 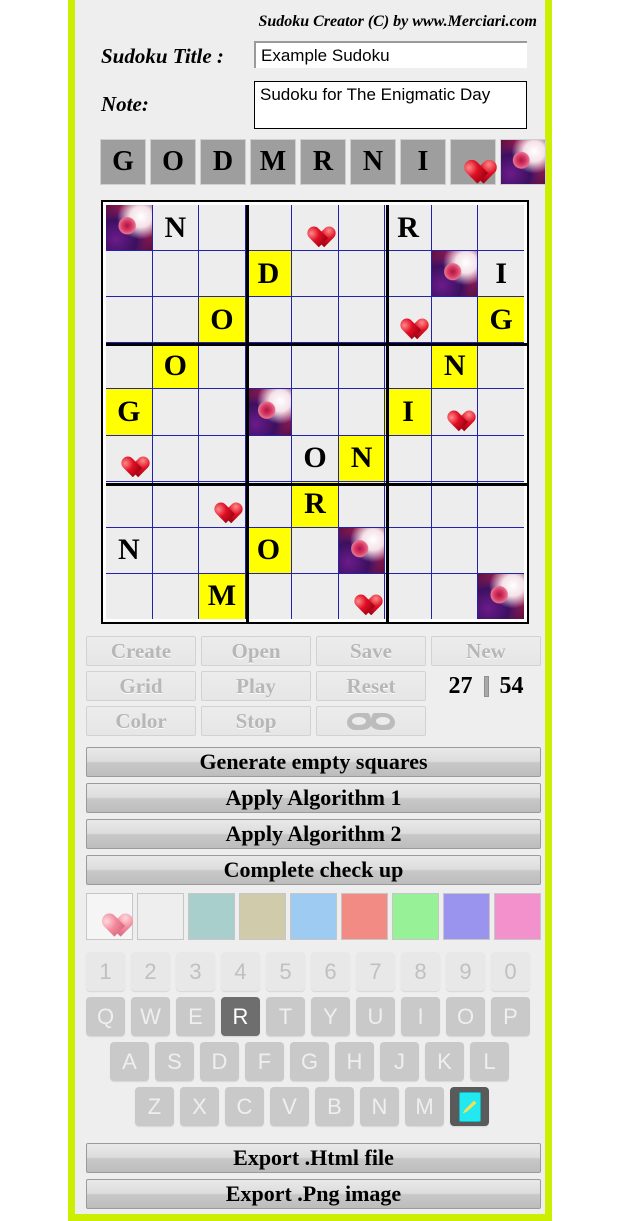 I want to click on grid-cell-r5c5, so click(x=315, y=412).